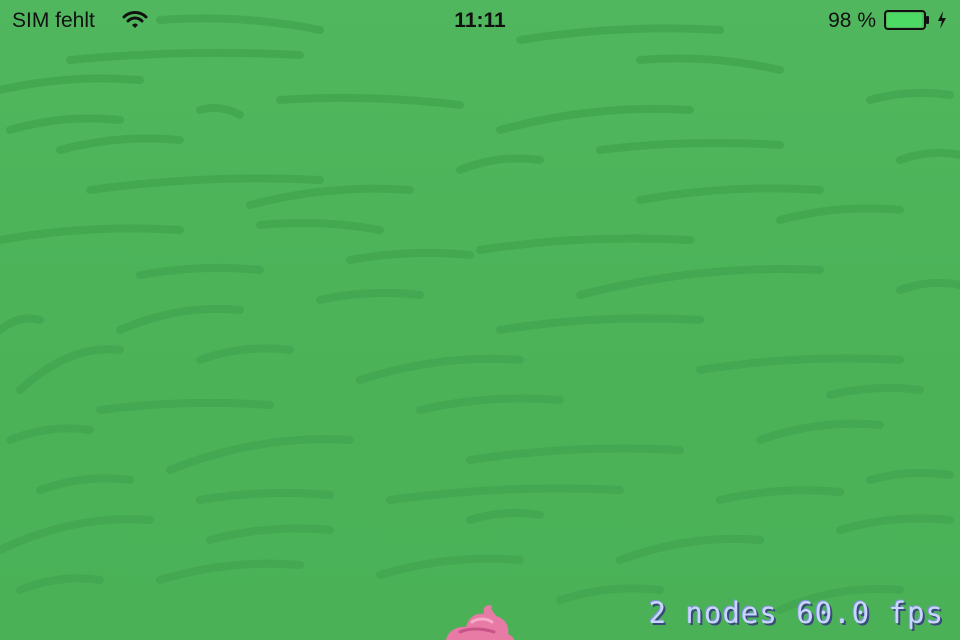 The height and width of the screenshot is (640, 960). I want to click on fps-counter: 60.0 fps, so click(870, 613).